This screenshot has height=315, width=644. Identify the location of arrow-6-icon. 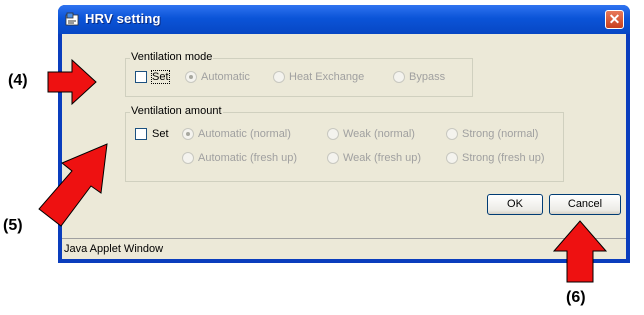
(580, 251).